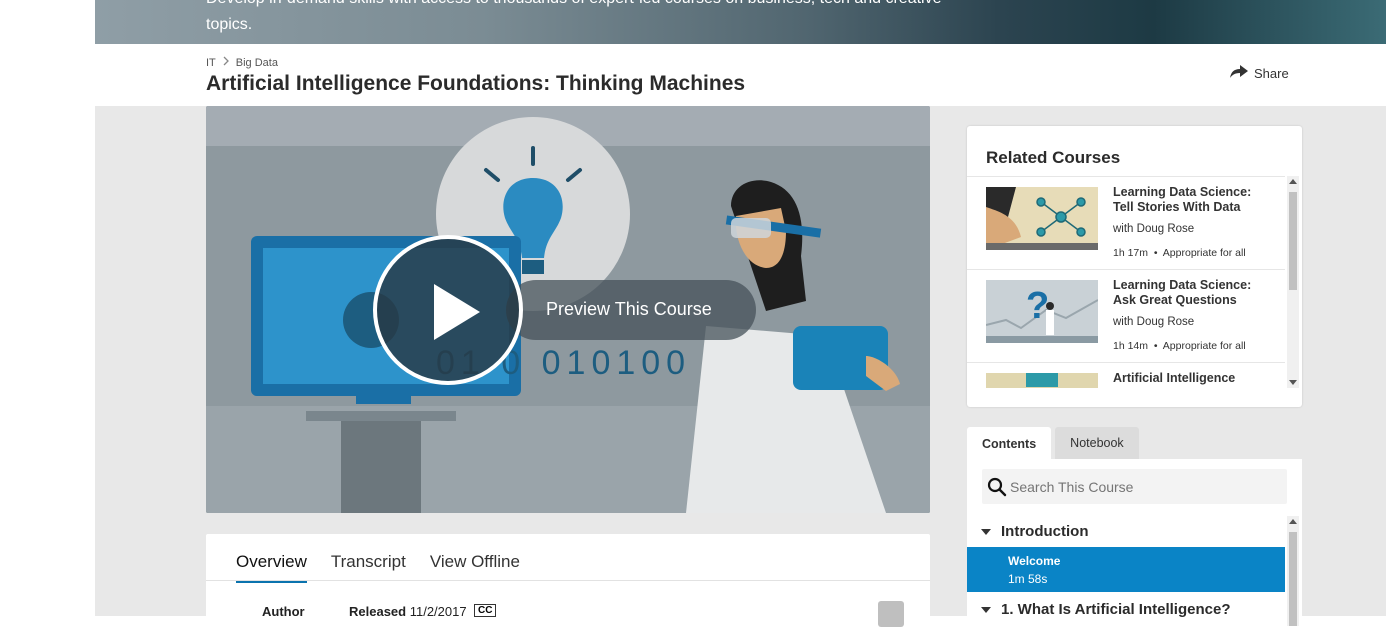  What do you see at coordinates (1145, 486) in the screenshot?
I see `search-input` at bounding box center [1145, 486].